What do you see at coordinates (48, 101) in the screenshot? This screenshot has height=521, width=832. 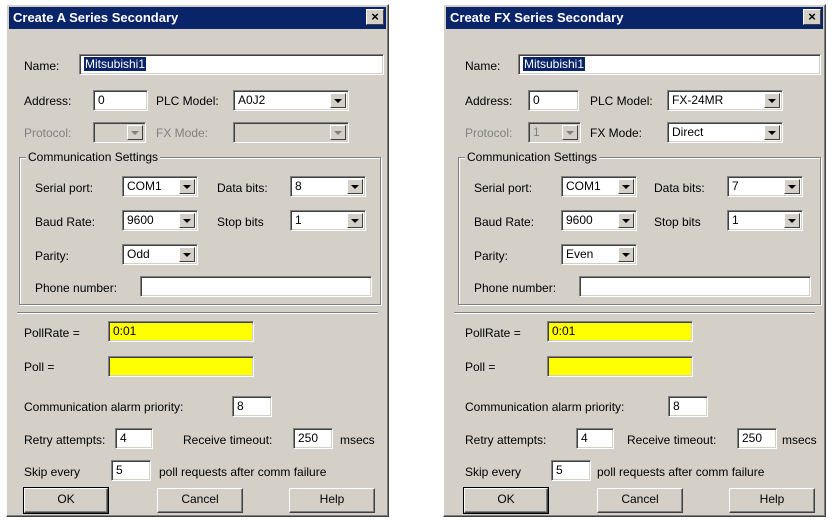 I see `address-label: Address:` at bounding box center [48, 101].